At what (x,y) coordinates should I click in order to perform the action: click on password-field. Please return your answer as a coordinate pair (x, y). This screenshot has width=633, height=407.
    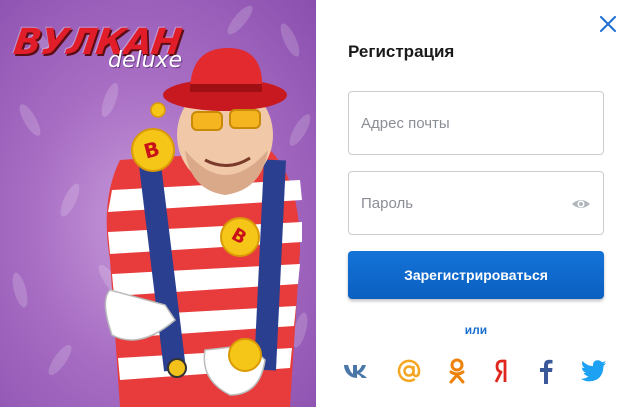
    Looking at the image, I should click on (476, 203).